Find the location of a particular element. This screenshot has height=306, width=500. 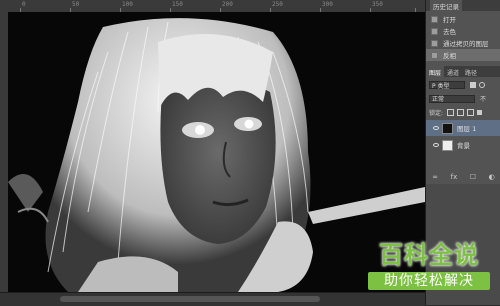

layers-panel-tabs: 图层 通道 路径 is located at coordinates (463, 71).